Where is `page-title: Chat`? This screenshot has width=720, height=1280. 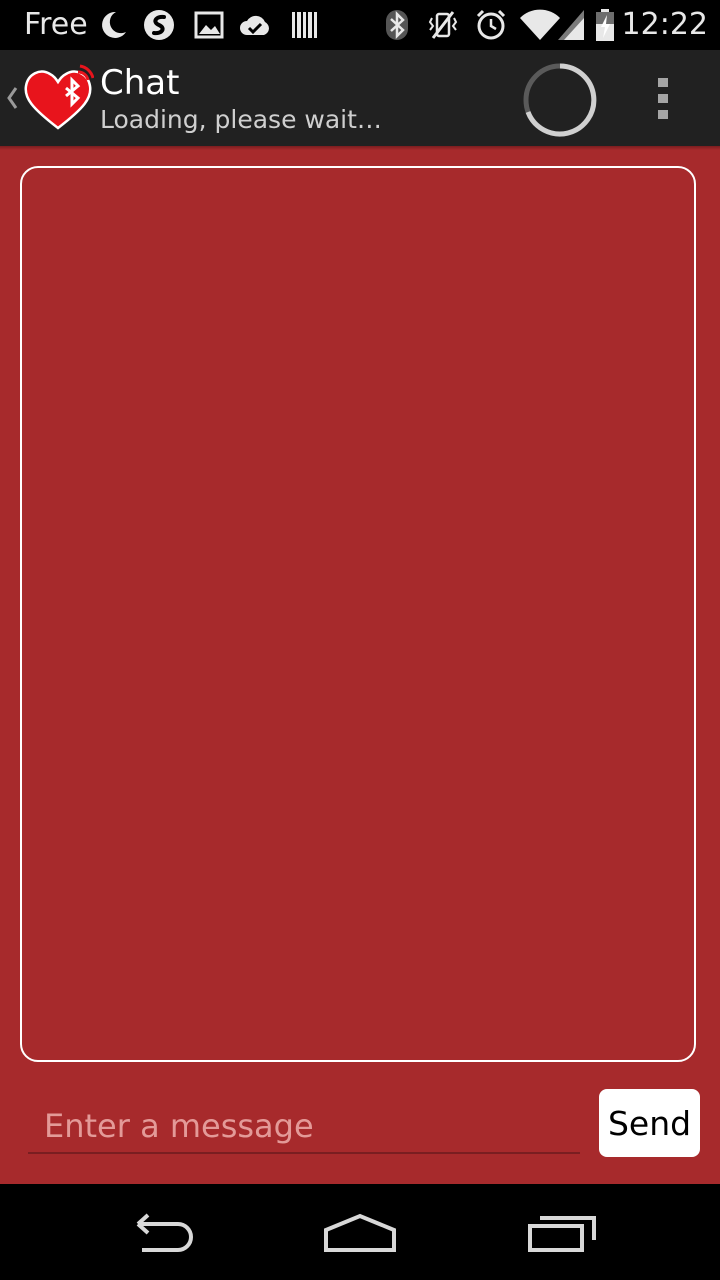
page-title: Chat is located at coordinates (140, 83).